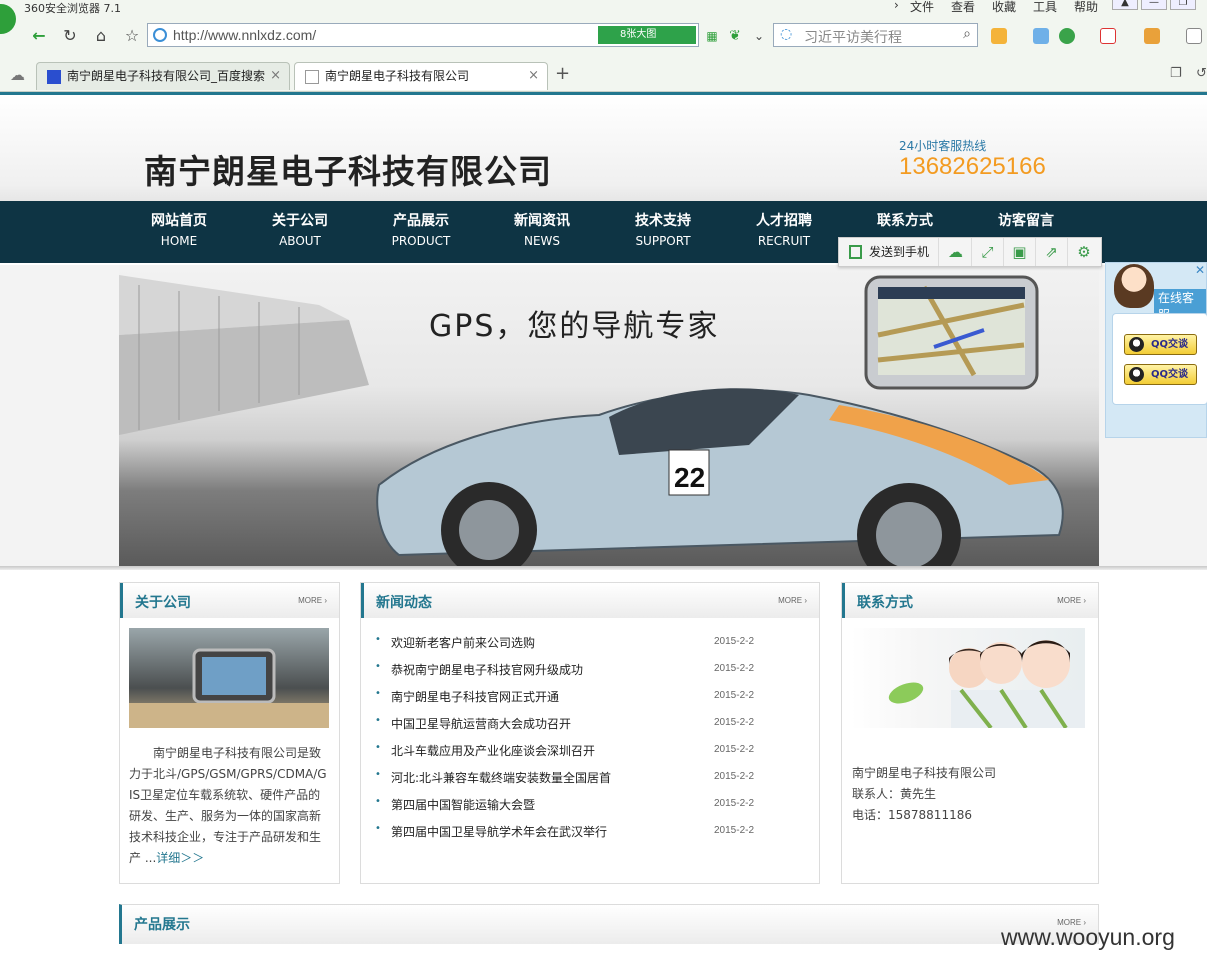  Describe the element at coordinates (463, 804) in the screenshot. I see `news-title: 第四届中国智能运输大会暨` at that location.